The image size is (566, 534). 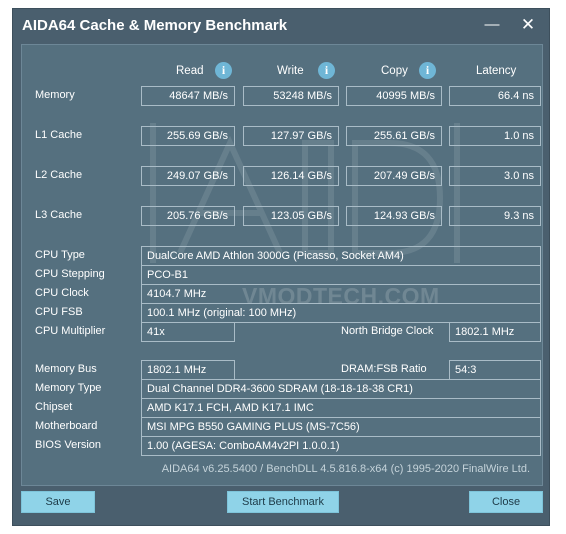 What do you see at coordinates (528, 25) in the screenshot?
I see `close-icon: ✕` at bounding box center [528, 25].